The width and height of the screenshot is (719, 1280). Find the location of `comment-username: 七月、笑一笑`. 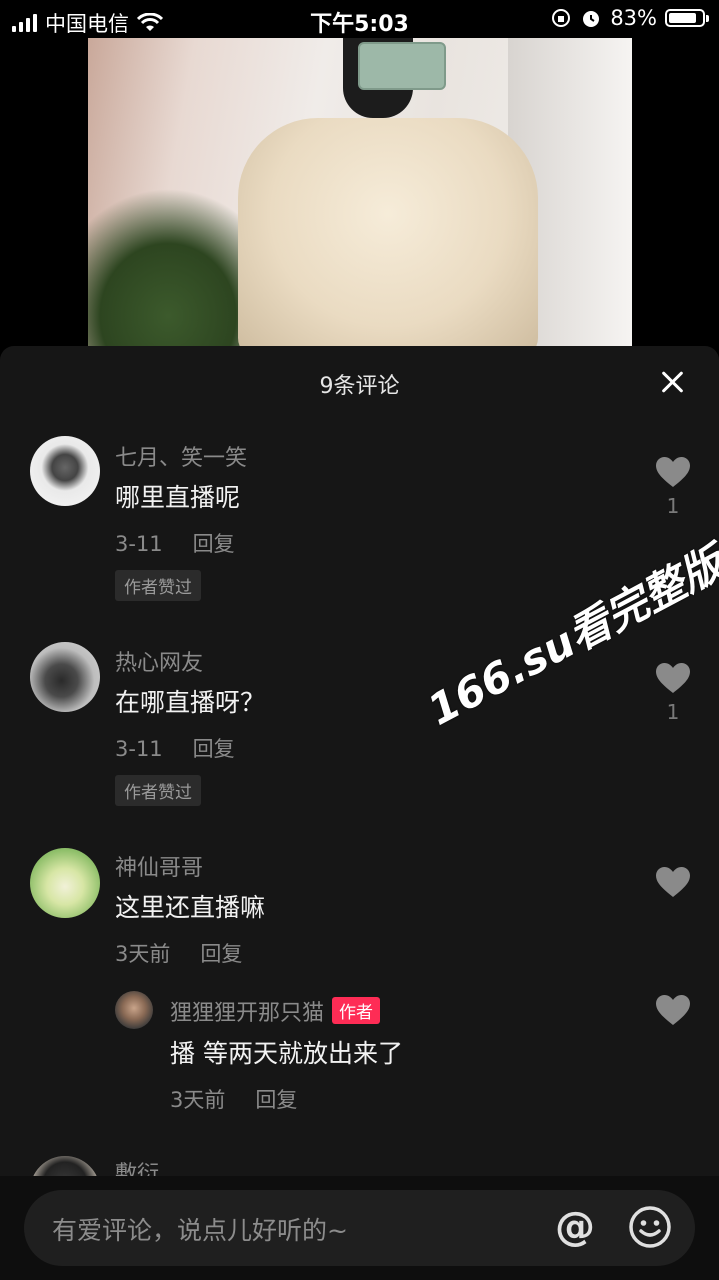

comment-username: 七月、笑一笑 is located at coordinates (181, 456).